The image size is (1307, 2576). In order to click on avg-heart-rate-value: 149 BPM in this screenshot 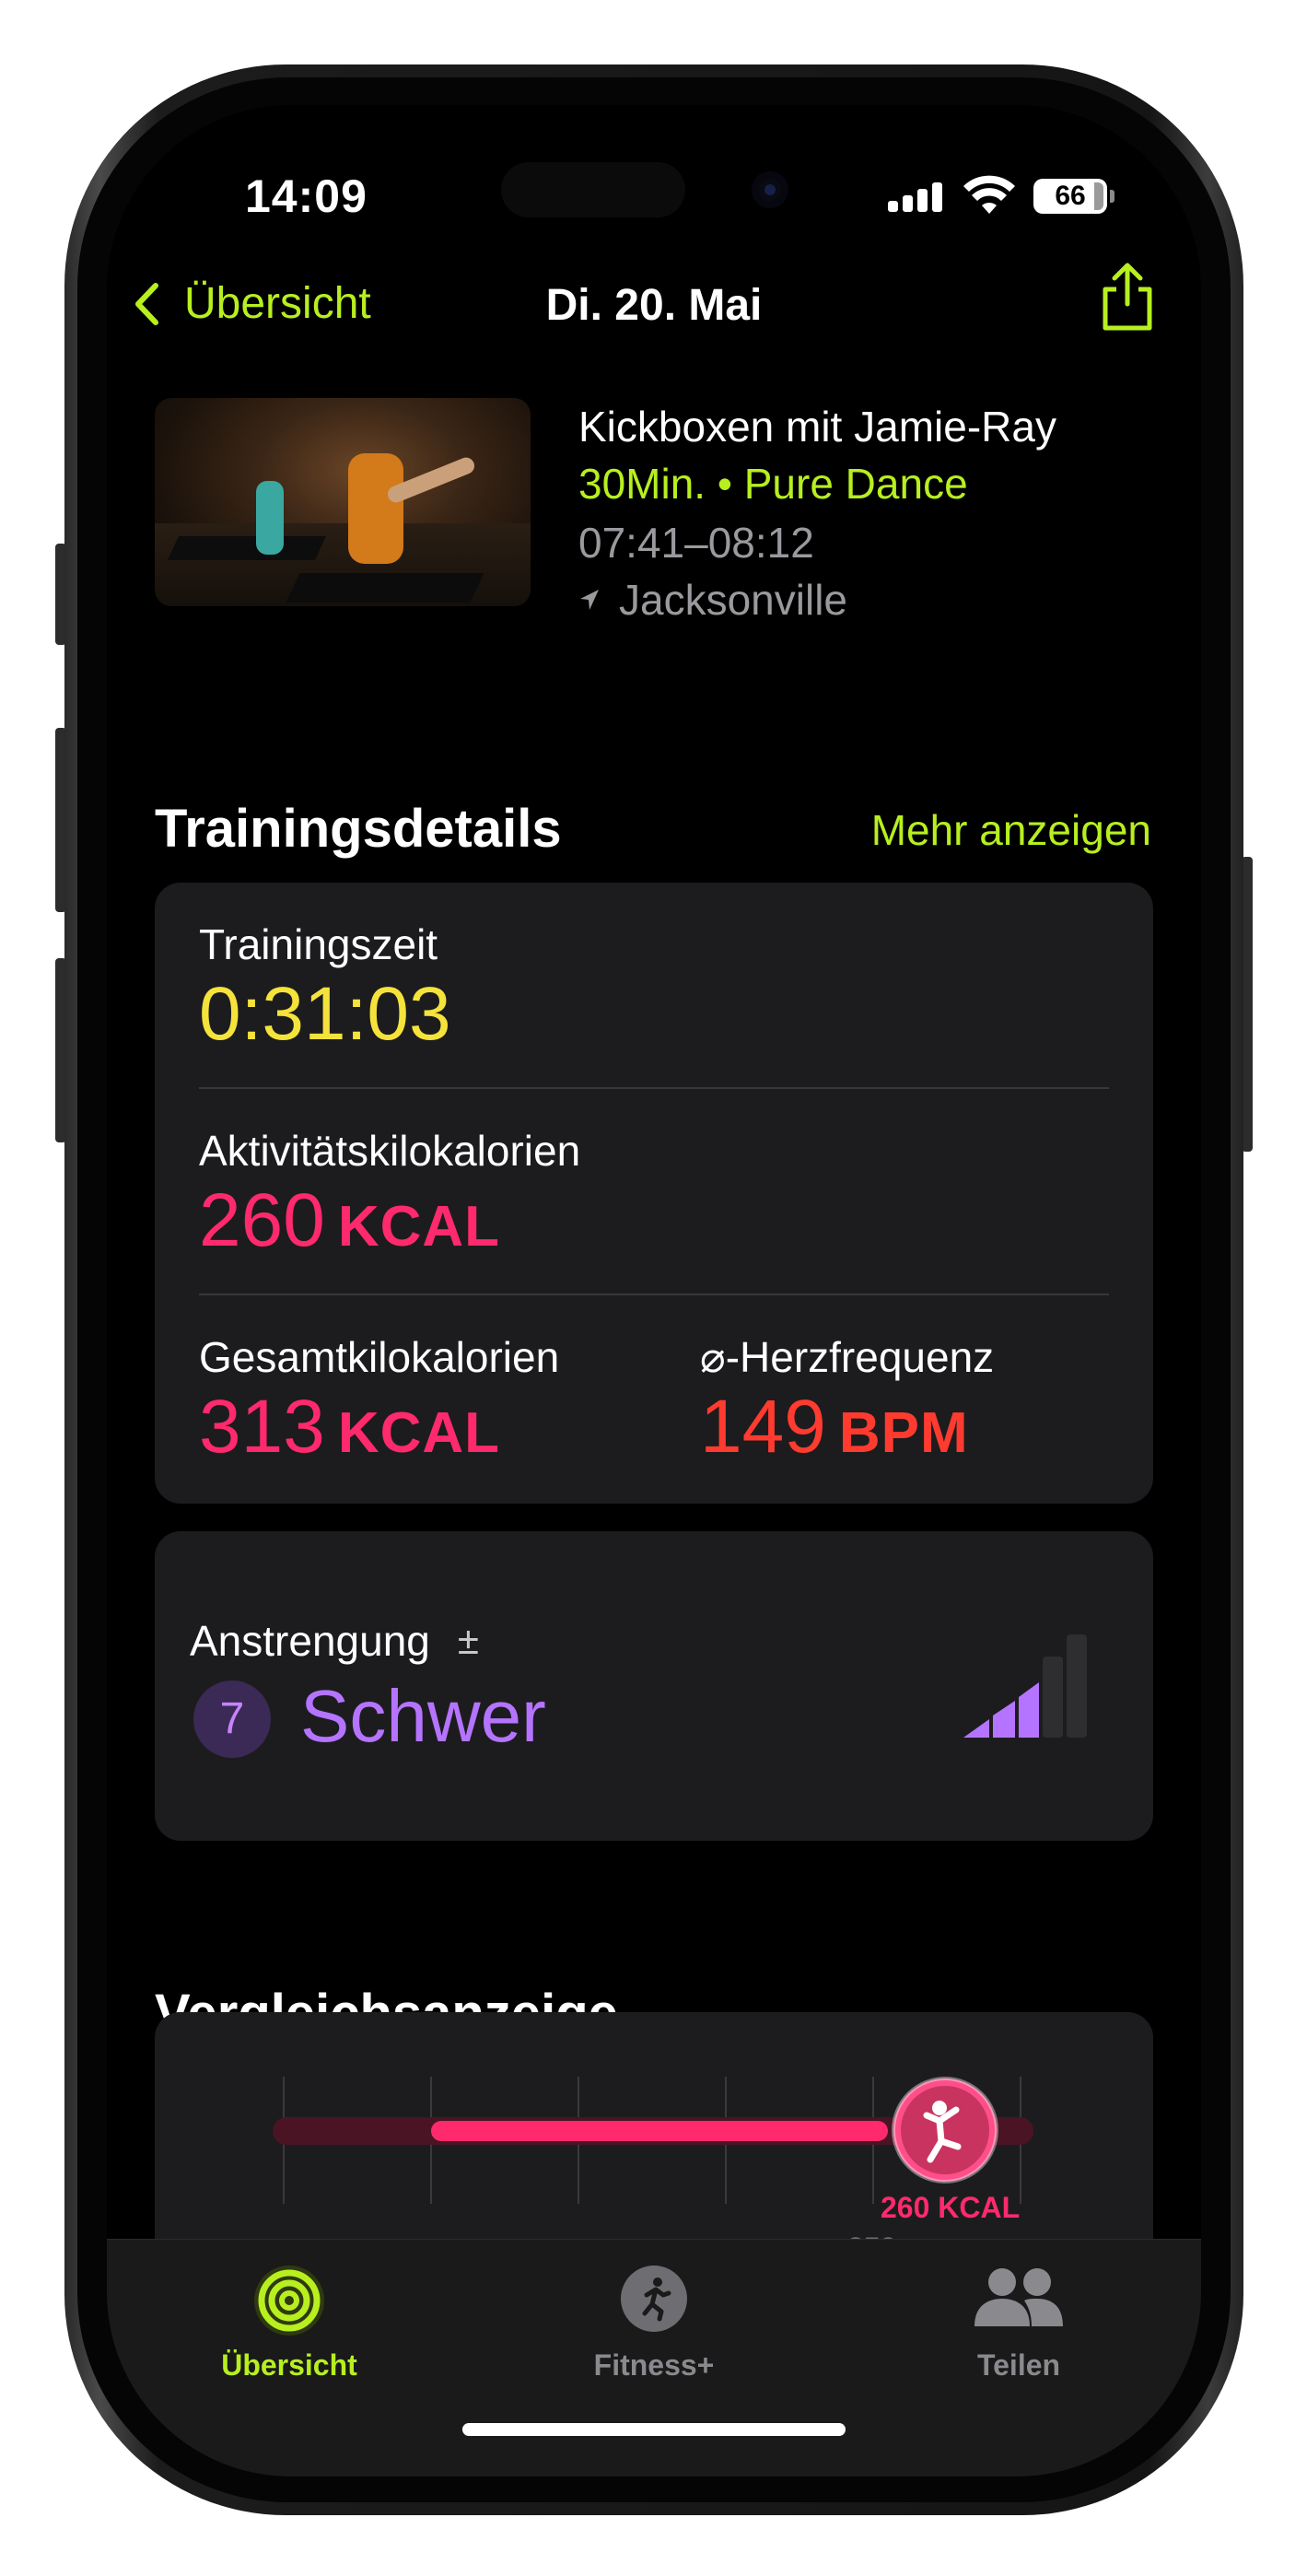, I will do `click(835, 1427)`.